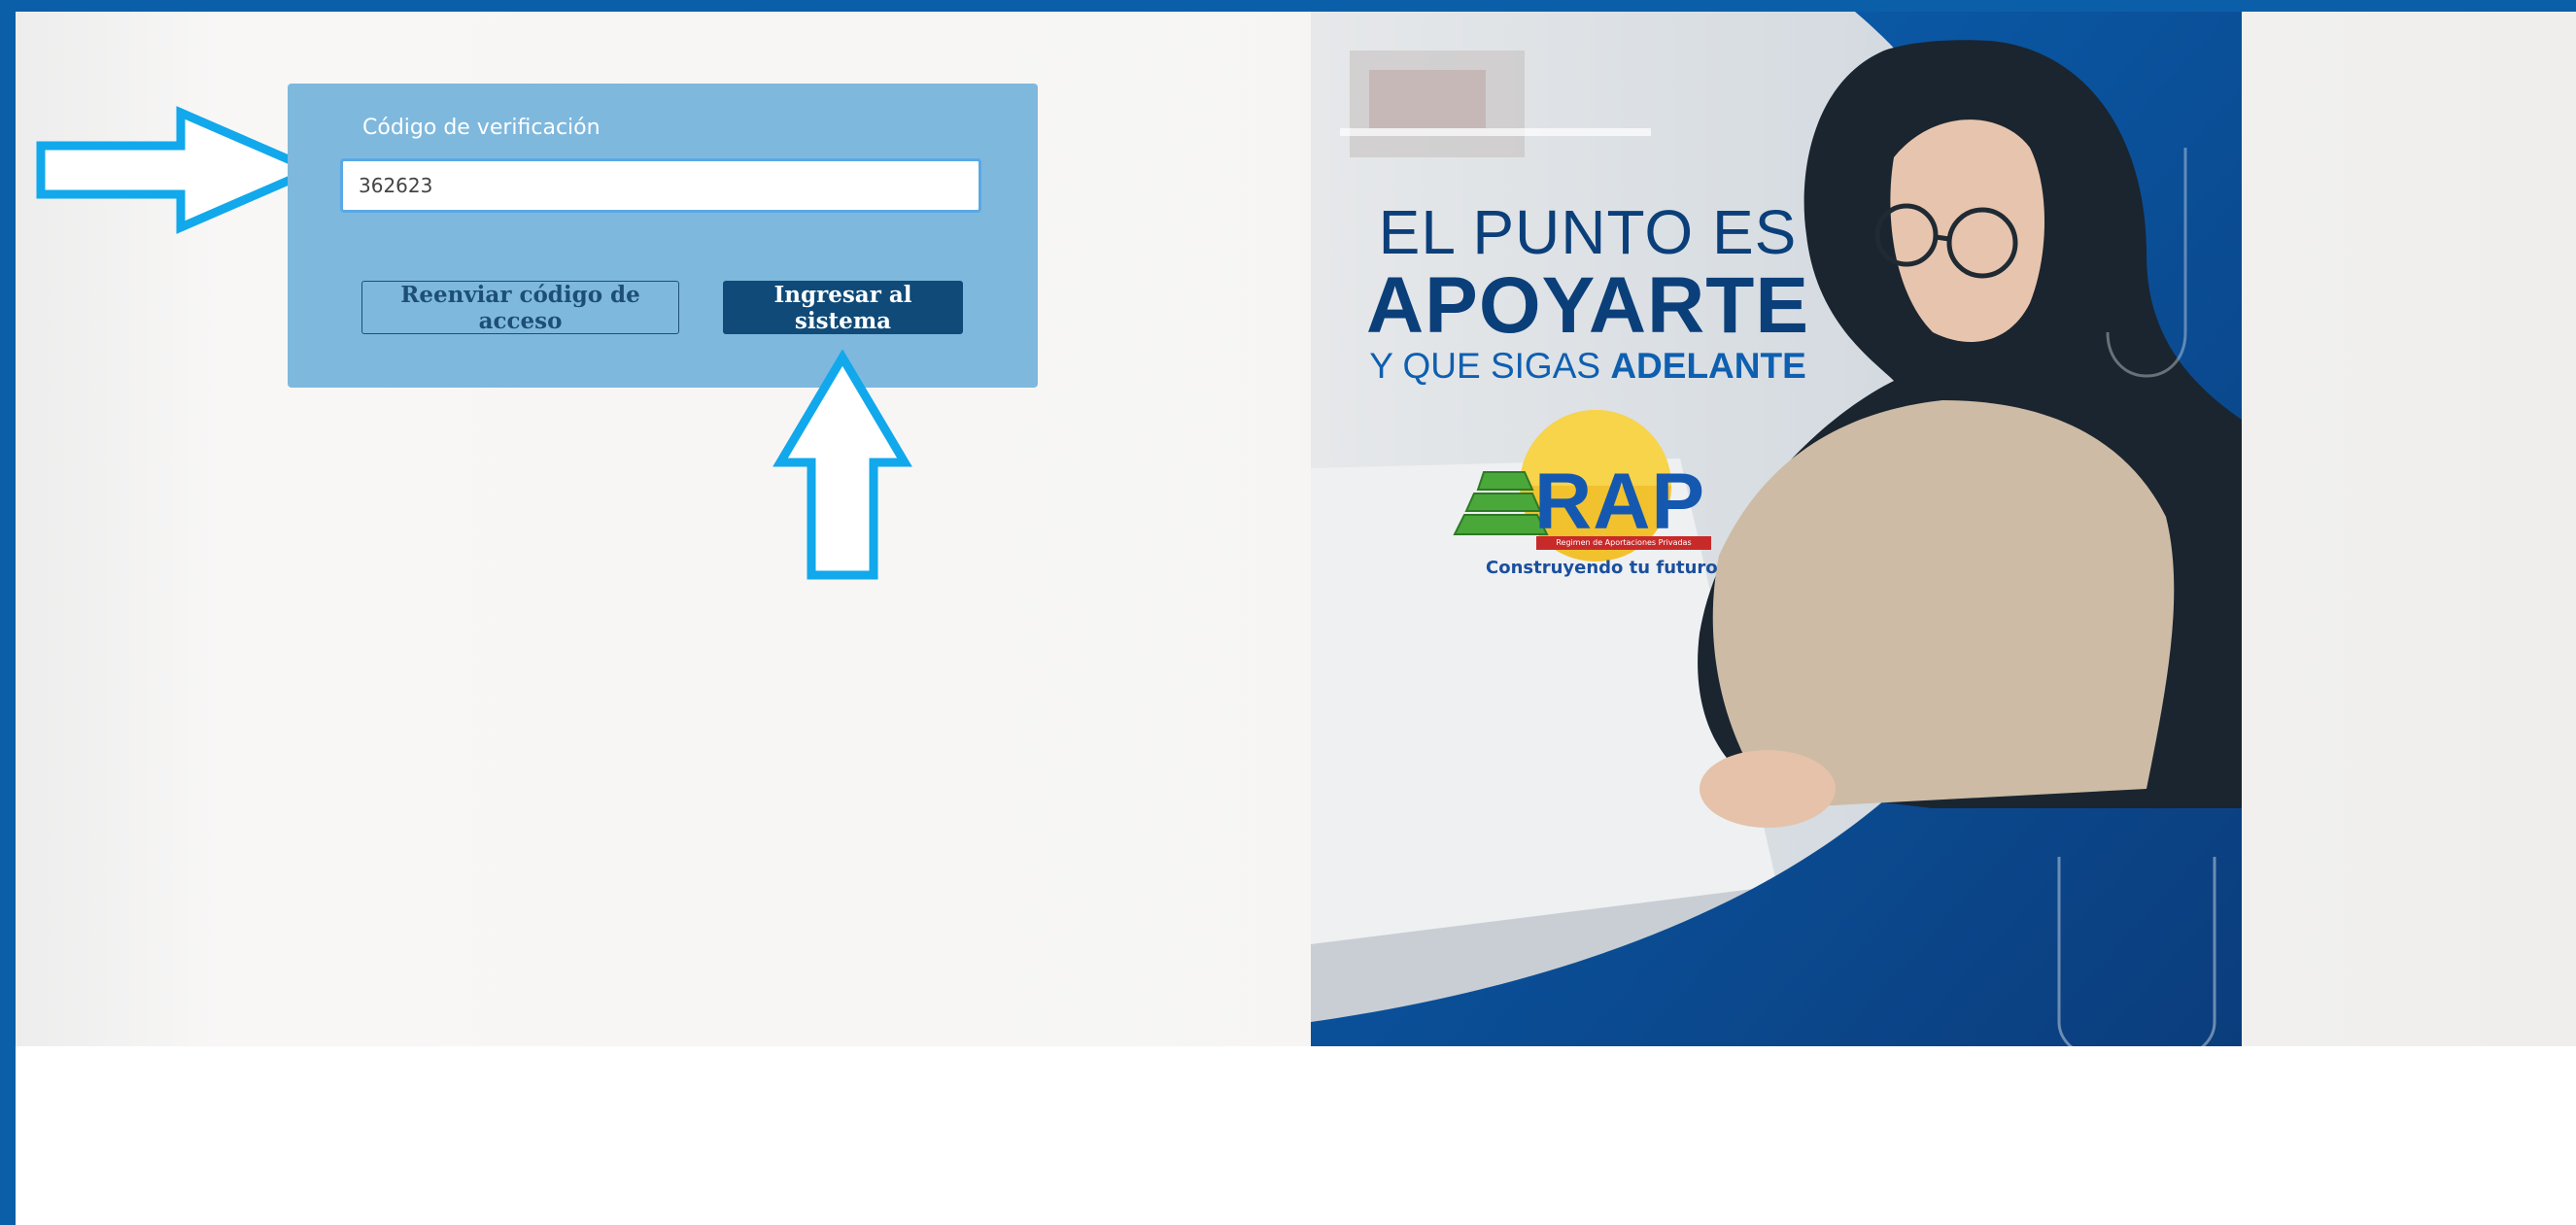 The height and width of the screenshot is (1225, 2576). What do you see at coordinates (1588, 232) in the screenshot?
I see `headline-line-1: EL PUNTO ES` at bounding box center [1588, 232].